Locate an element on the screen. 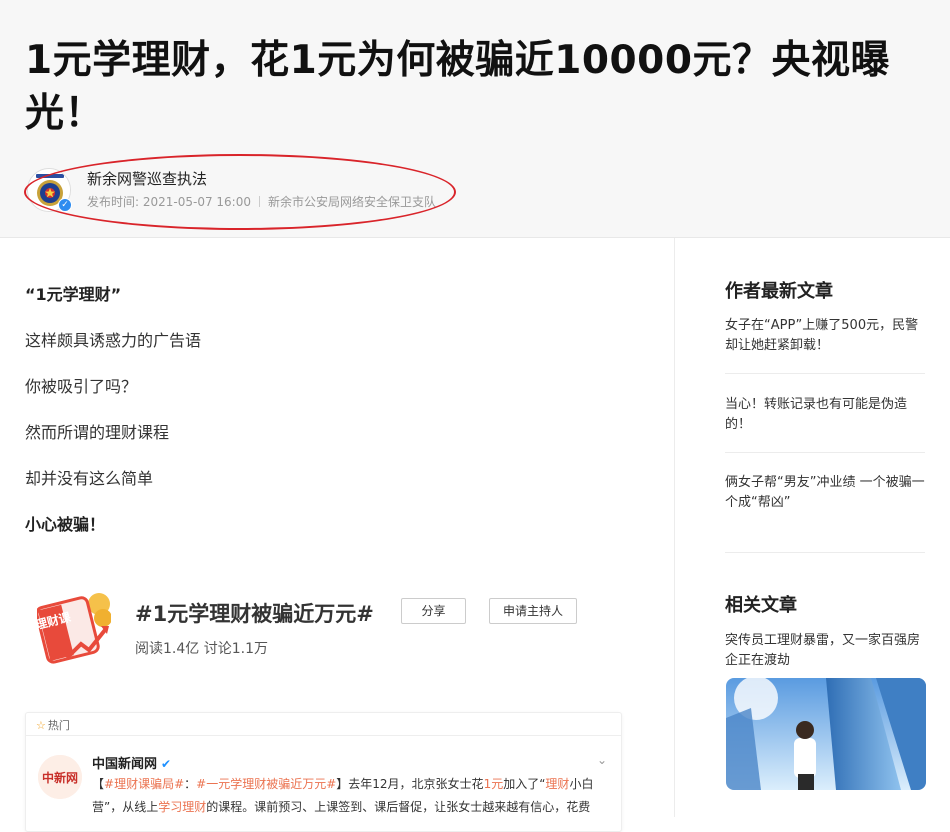 Image resolution: width=950 pixels, height=832 pixels. chevron-down-icon: ⌄ is located at coordinates (602, 760).